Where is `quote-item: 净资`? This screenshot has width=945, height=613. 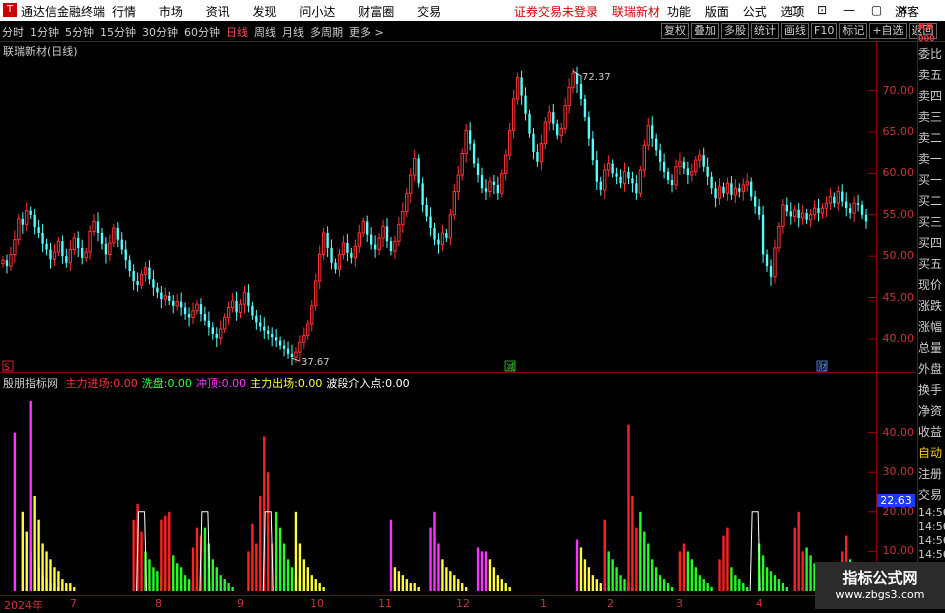 quote-item: 净资 is located at coordinates (931, 411).